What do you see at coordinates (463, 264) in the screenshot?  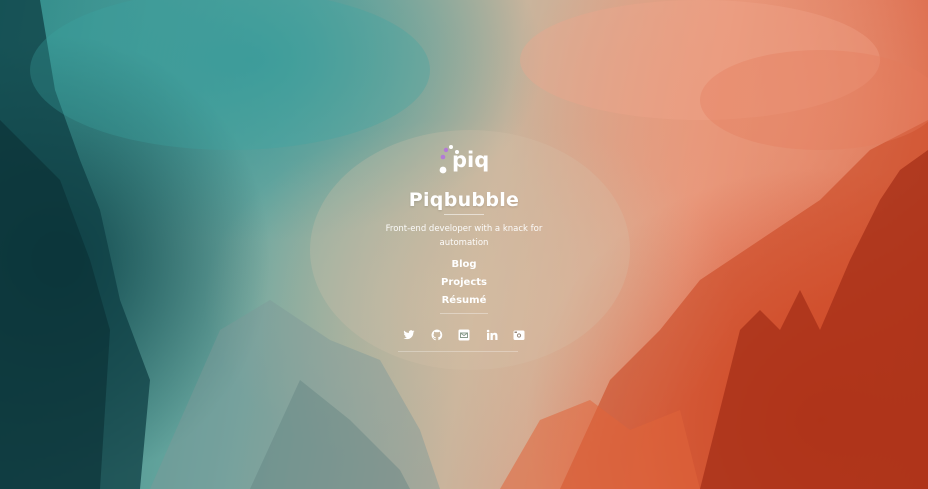 I see `nav-link-blog: Blog` at bounding box center [463, 264].